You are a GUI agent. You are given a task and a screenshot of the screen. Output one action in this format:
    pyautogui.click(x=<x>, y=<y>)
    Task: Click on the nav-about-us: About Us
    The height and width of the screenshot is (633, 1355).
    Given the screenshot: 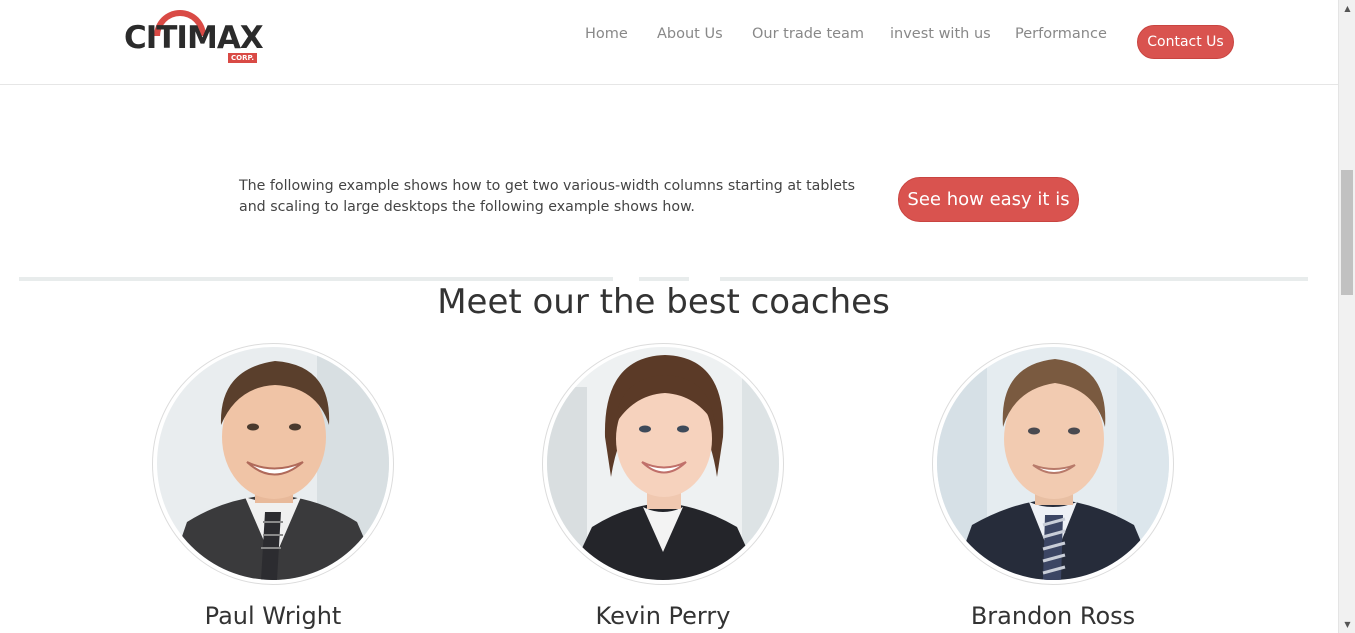 What is the action you would take?
    pyautogui.click(x=690, y=34)
    